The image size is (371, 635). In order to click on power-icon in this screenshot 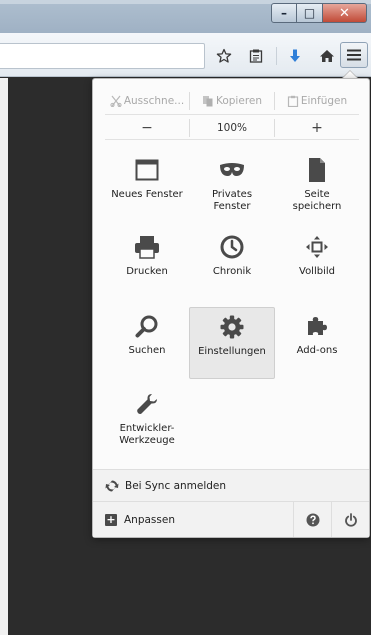, I will do `click(350, 519)`.